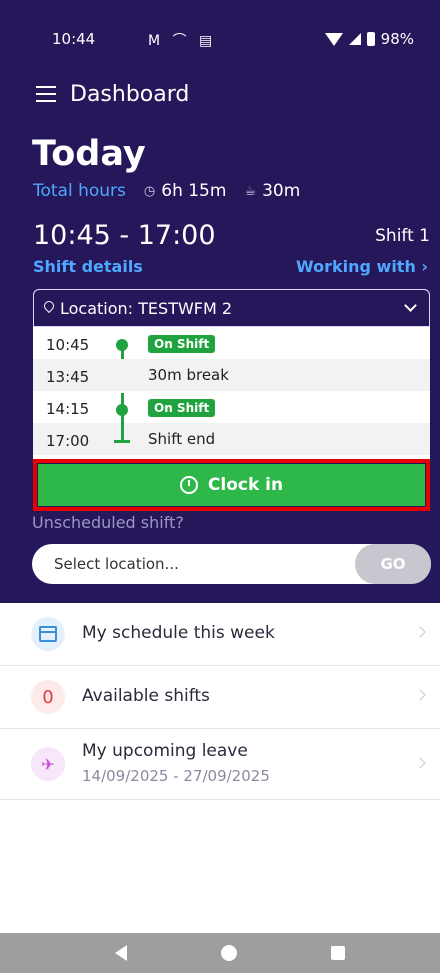 The width and height of the screenshot is (440, 973). I want to click on status-bar: 10:44 M ⌒ ▤ 98%, so click(220, 35).